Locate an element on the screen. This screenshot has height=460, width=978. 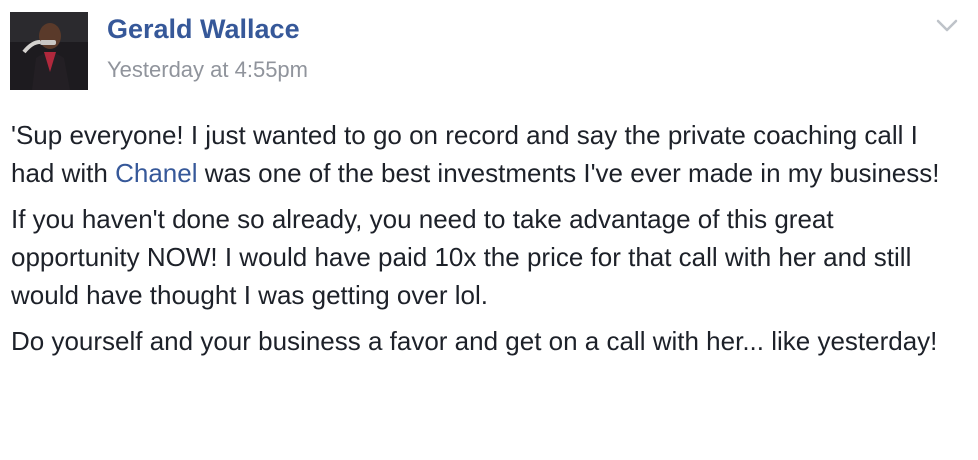
mention-link: Chanel is located at coordinates (156, 173).